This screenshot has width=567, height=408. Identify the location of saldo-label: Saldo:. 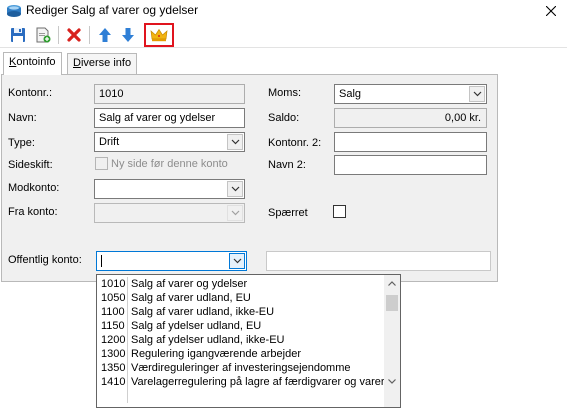
(284, 118).